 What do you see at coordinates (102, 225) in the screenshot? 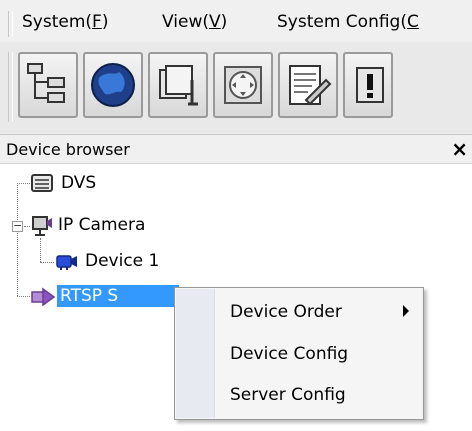
I see `tree-item-label: IP Camera` at bounding box center [102, 225].